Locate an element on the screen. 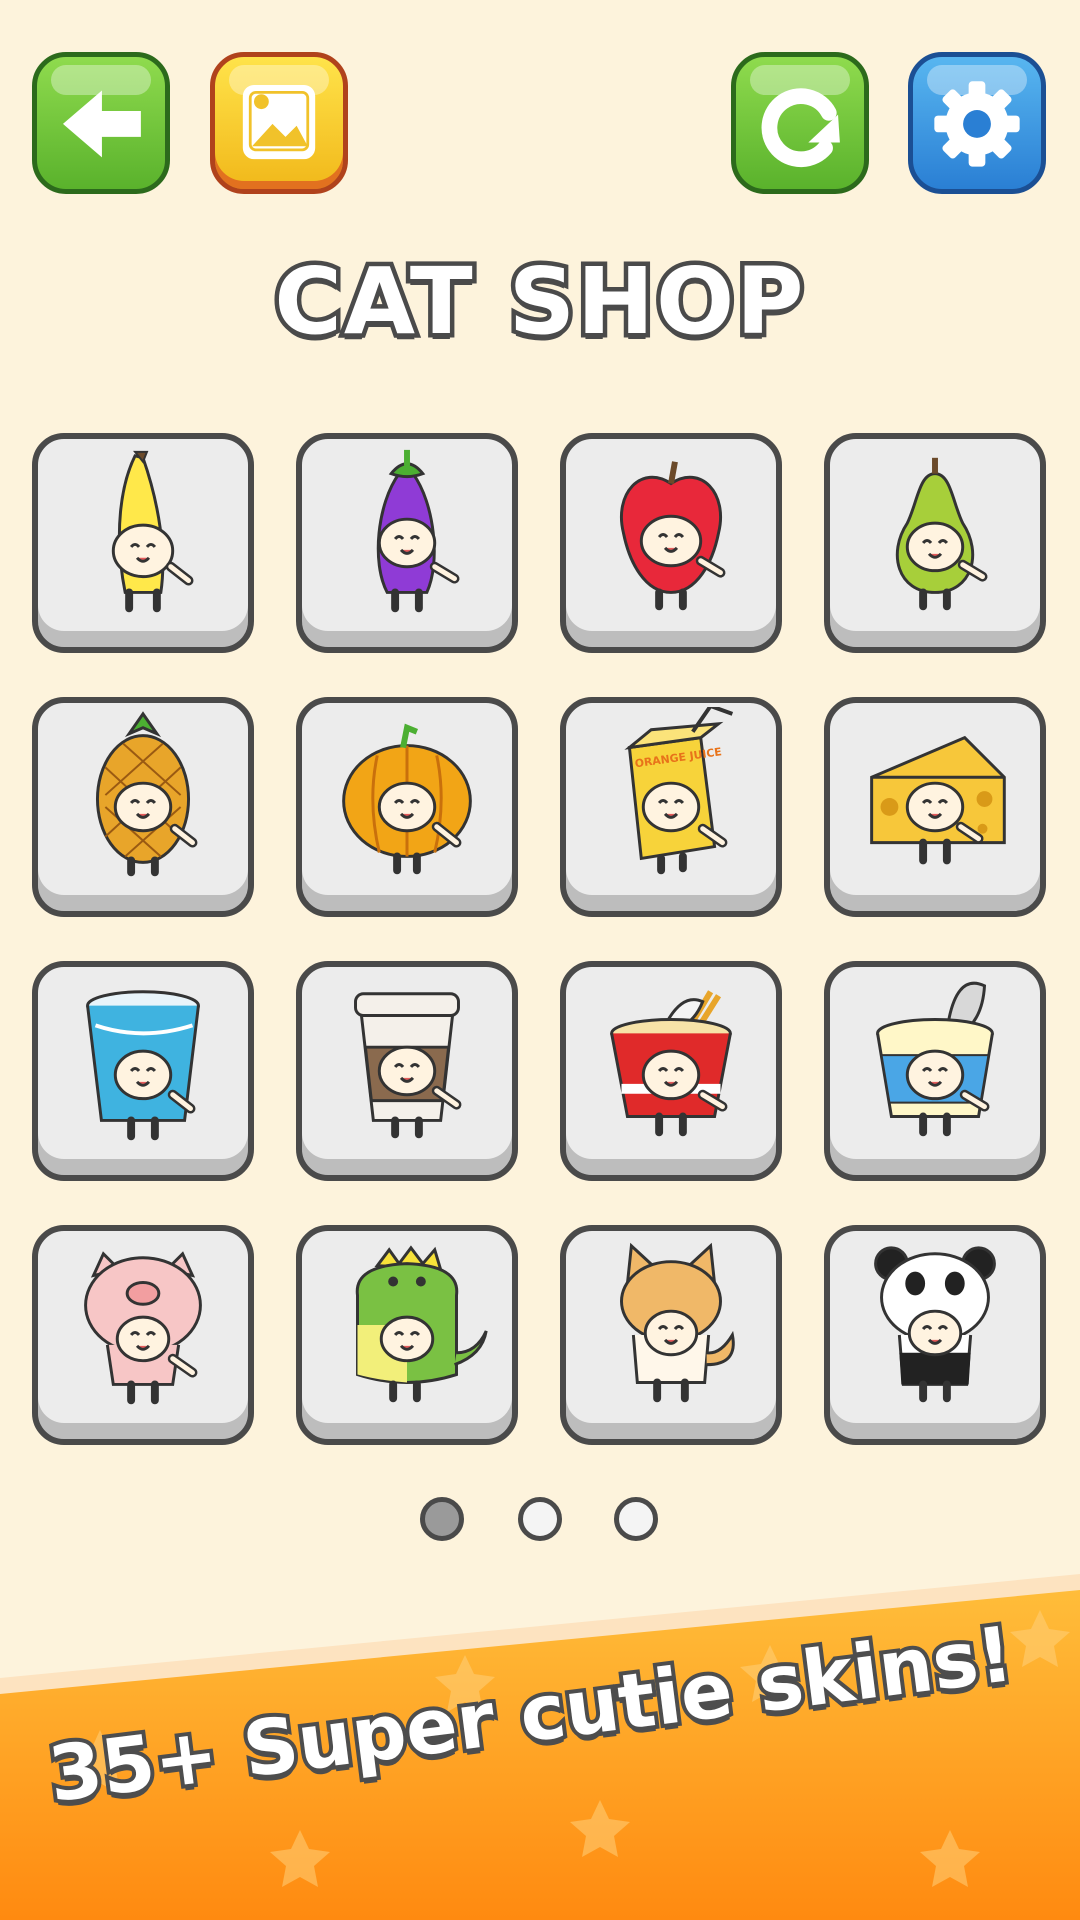 The width and height of the screenshot is (1080, 1920). coffee-cup-cat-icon is located at coordinates (408, 1065).